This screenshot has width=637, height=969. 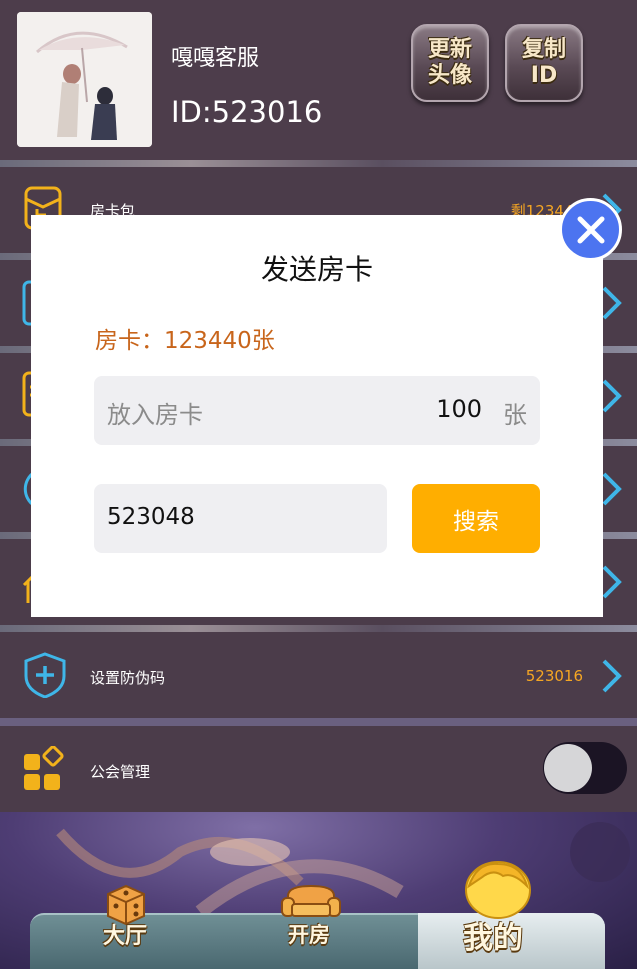 What do you see at coordinates (476, 518) in the screenshot?
I see `search-button: 搜索` at bounding box center [476, 518].